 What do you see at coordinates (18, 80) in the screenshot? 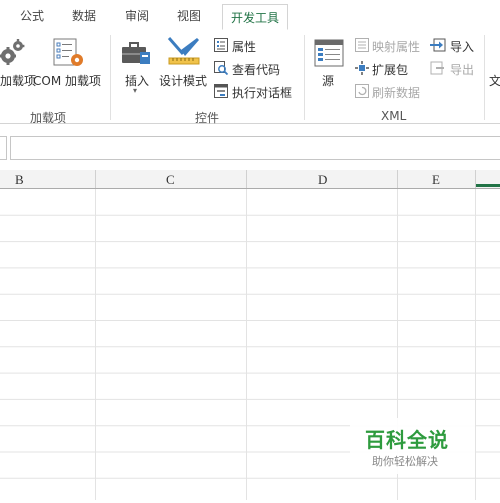
I see `addins-button: 加载项` at bounding box center [18, 80].